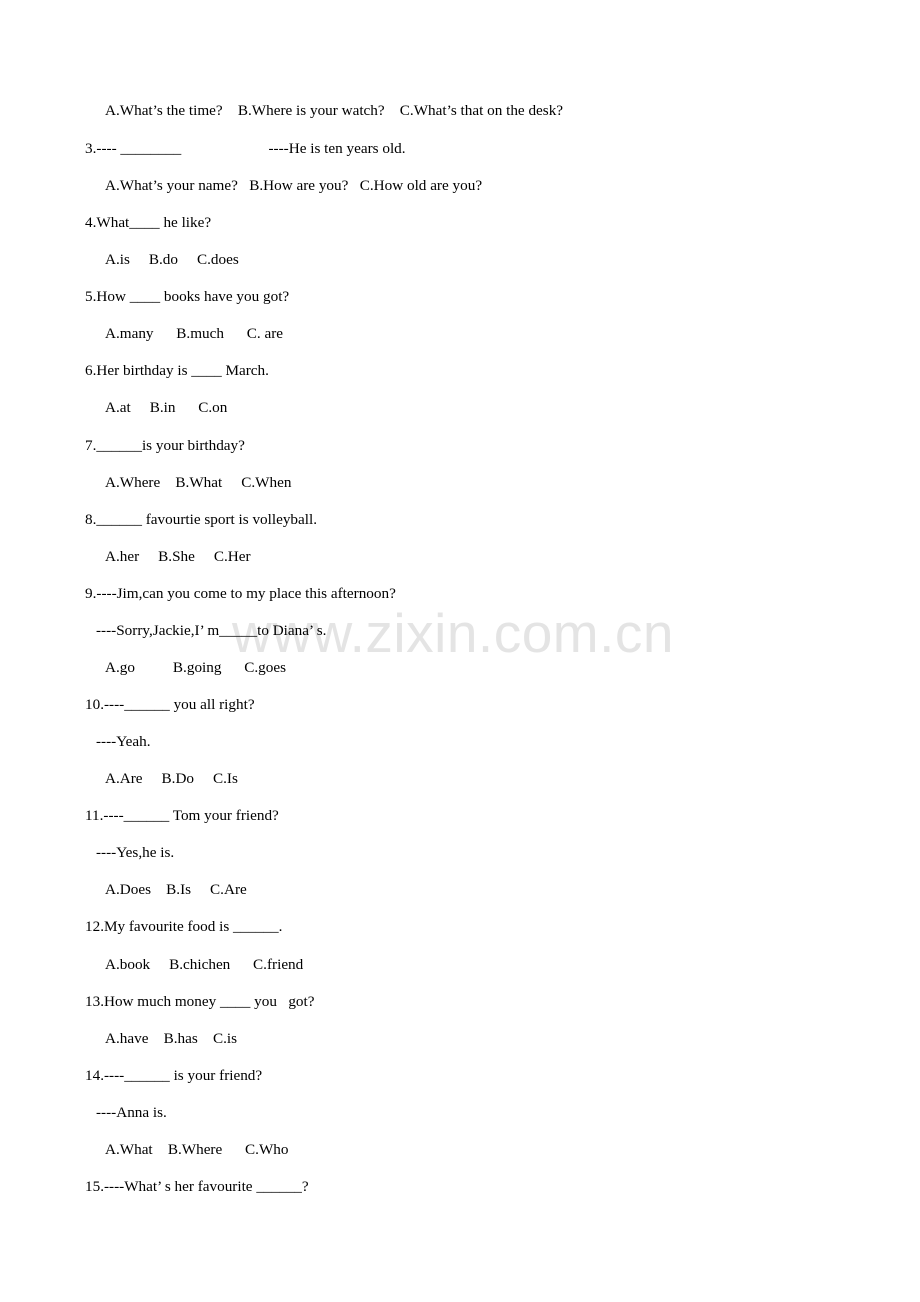 The width and height of the screenshot is (920, 1302). Describe the element at coordinates (135, 852) in the screenshot. I see `worksheet-line: ----Yes,he is.` at that location.